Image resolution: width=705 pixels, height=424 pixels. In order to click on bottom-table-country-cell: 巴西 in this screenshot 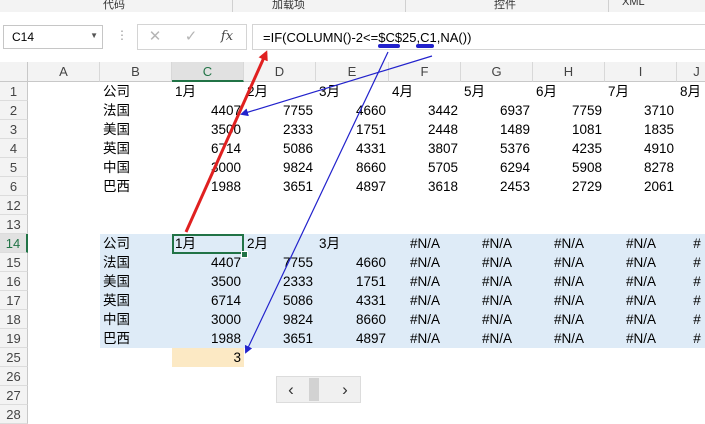, I will do `click(136, 338)`.